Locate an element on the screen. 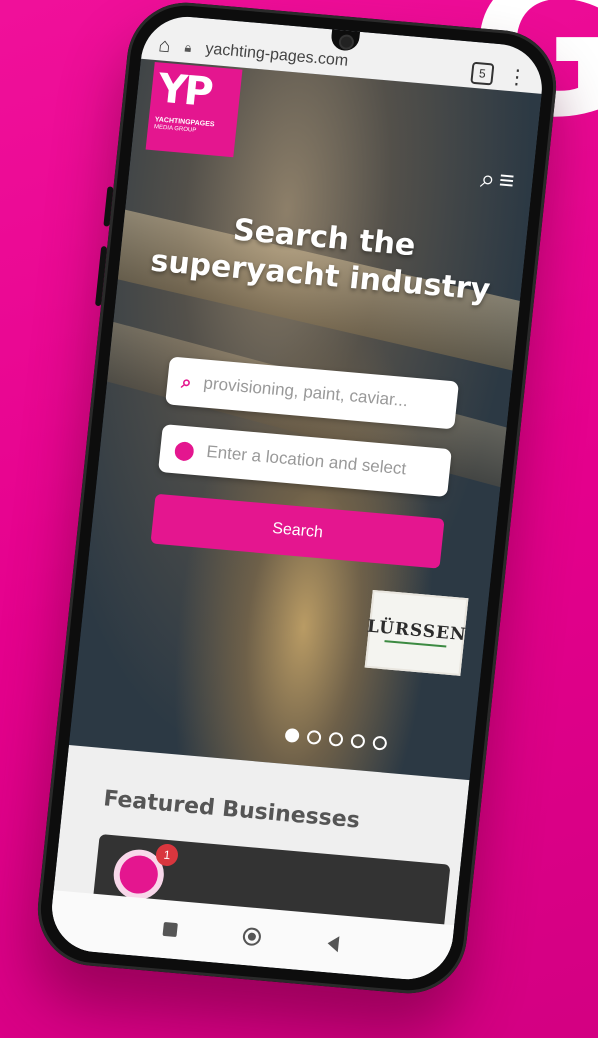 The image size is (598, 1038). home-icon: ⌂ is located at coordinates (164, 46).